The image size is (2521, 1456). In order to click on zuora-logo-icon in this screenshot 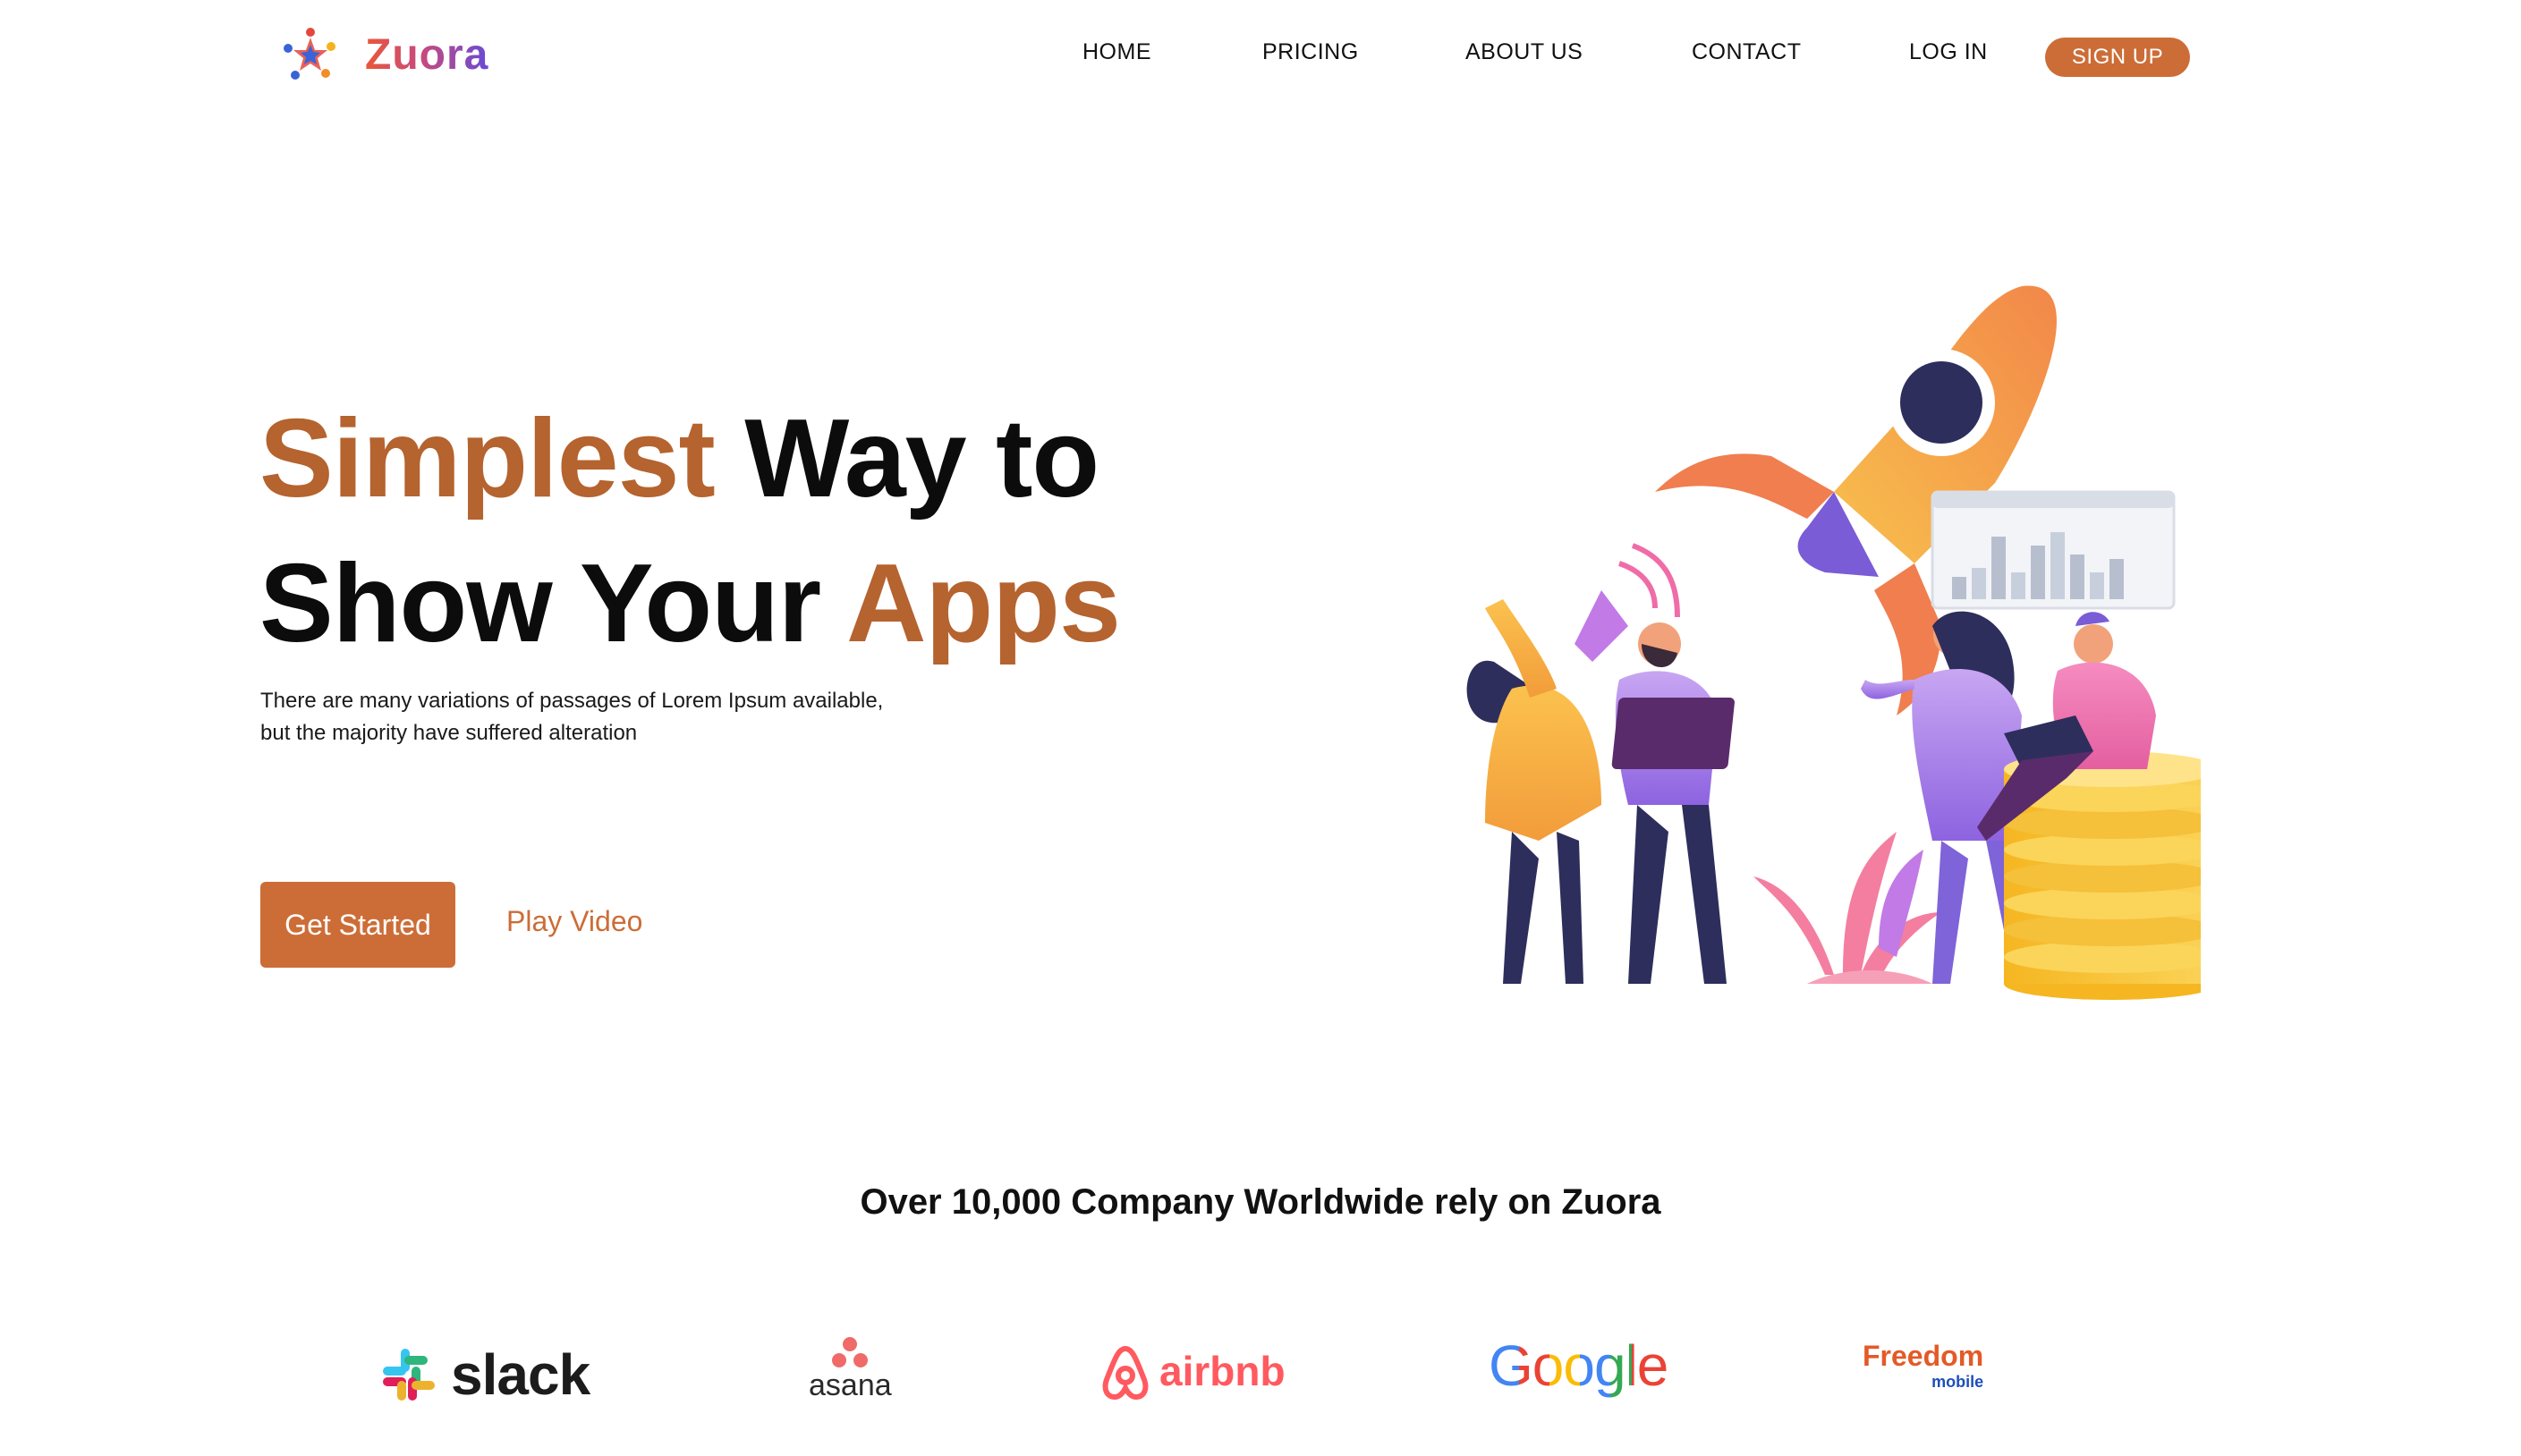, I will do `click(309, 54)`.